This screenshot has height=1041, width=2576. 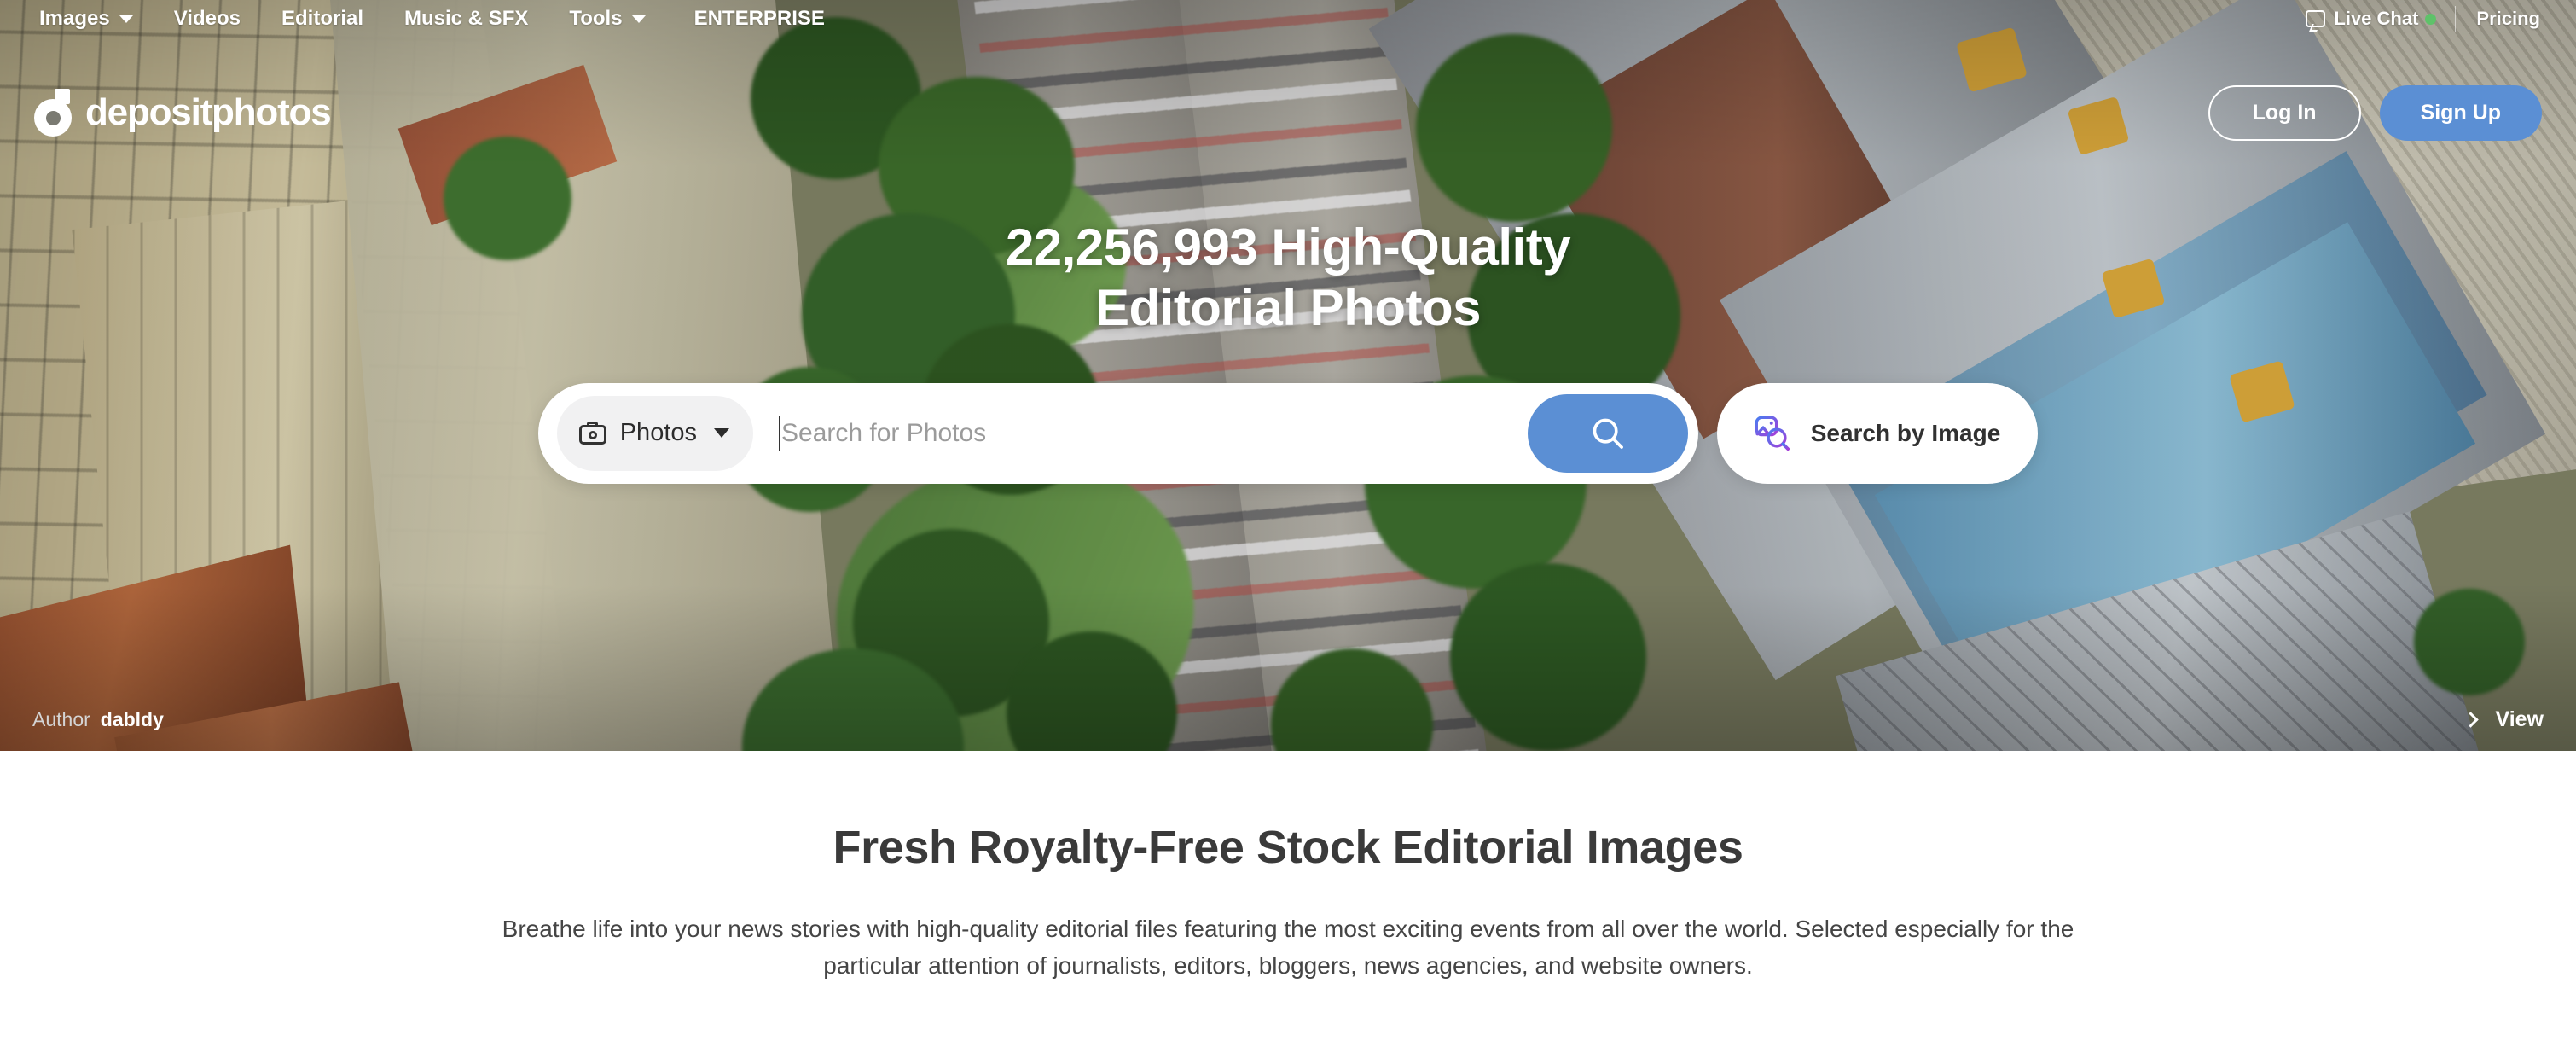 I want to click on nav-item-label: ENTERPRISE, so click(x=759, y=19).